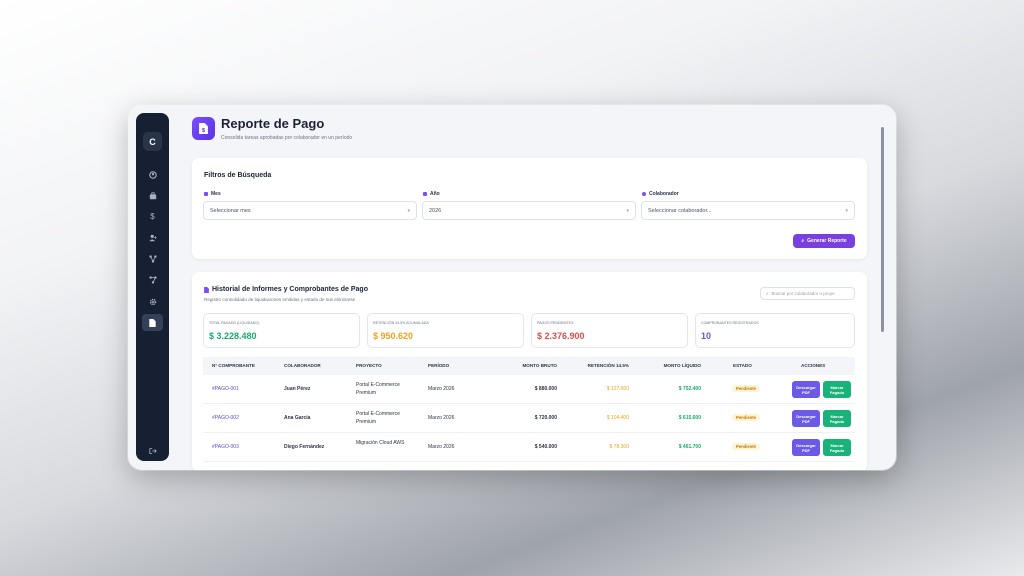 Image resolution: width=1024 pixels, height=576 pixels. Describe the element at coordinates (152, 174) in the screenshot. I see `dashboard-icon` at that location.